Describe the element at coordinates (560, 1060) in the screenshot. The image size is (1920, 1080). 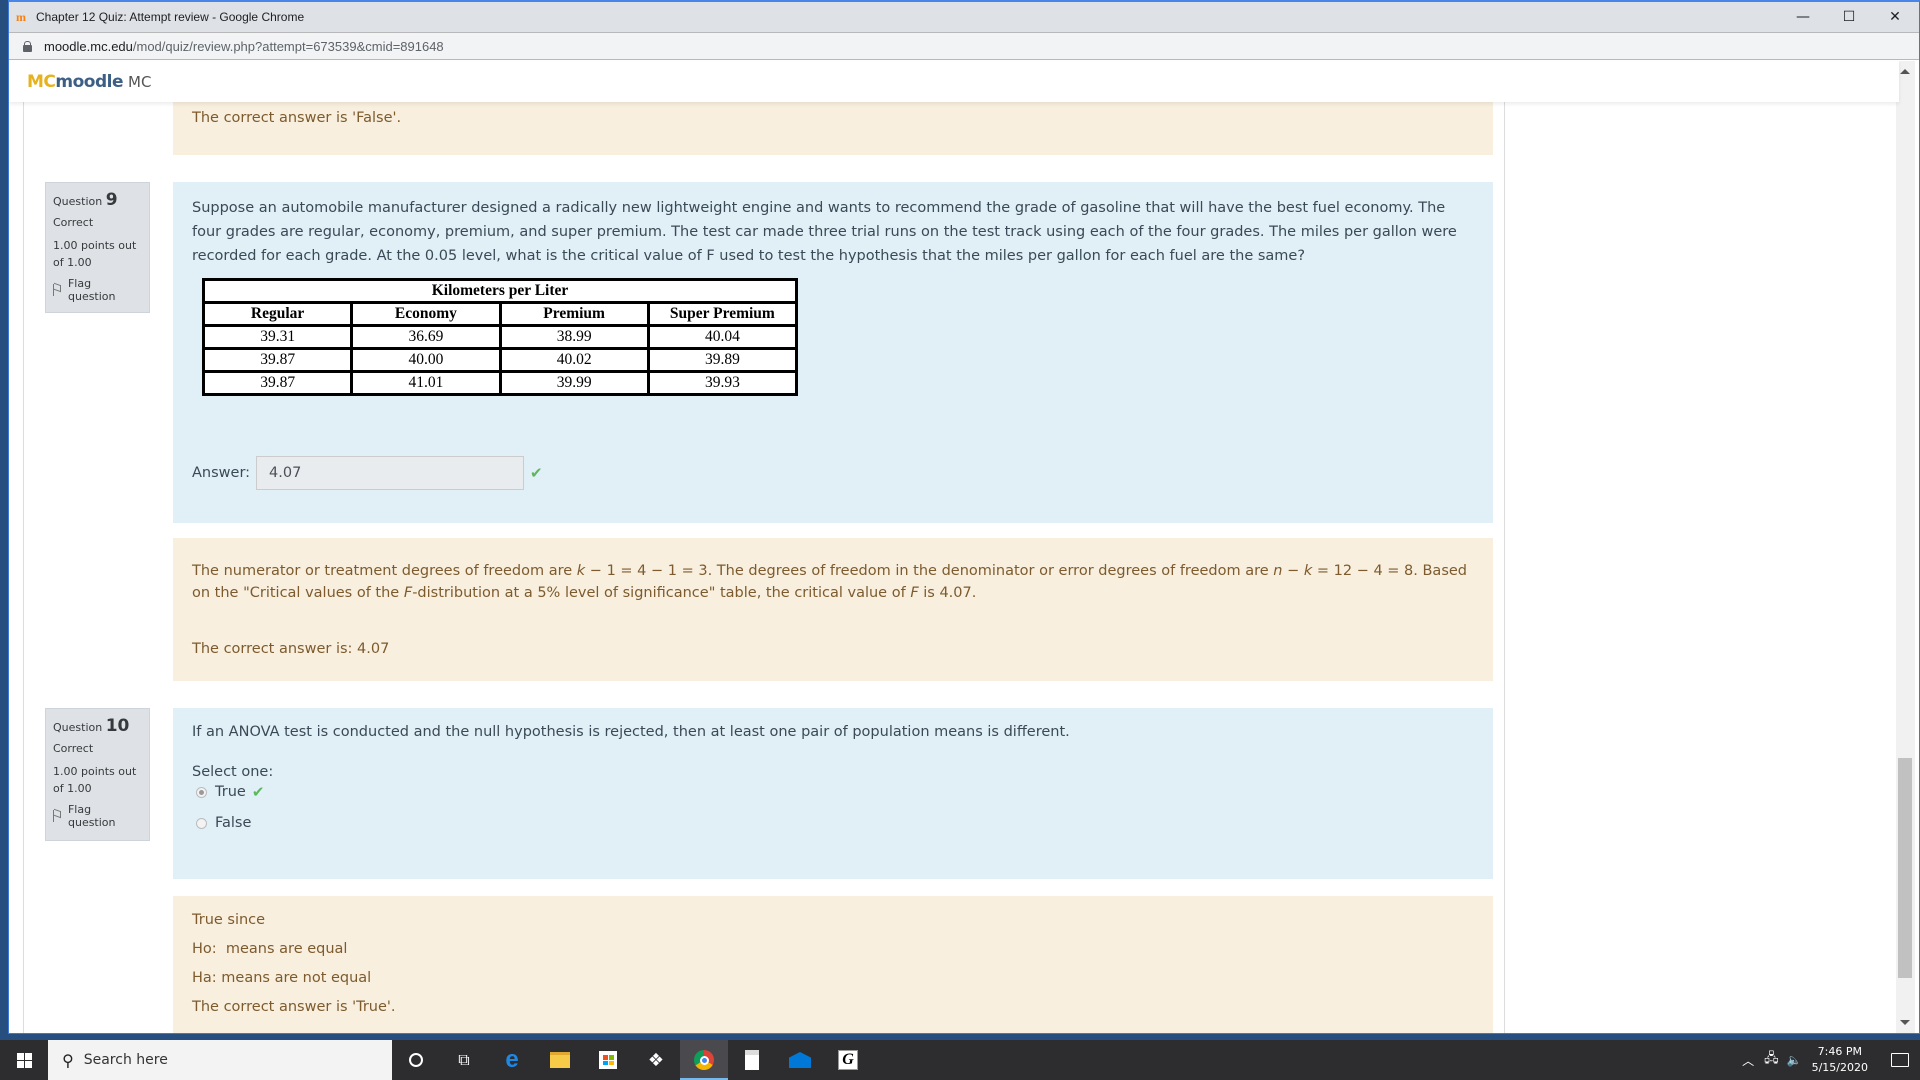
I see `file-explorer-icon` at that location.